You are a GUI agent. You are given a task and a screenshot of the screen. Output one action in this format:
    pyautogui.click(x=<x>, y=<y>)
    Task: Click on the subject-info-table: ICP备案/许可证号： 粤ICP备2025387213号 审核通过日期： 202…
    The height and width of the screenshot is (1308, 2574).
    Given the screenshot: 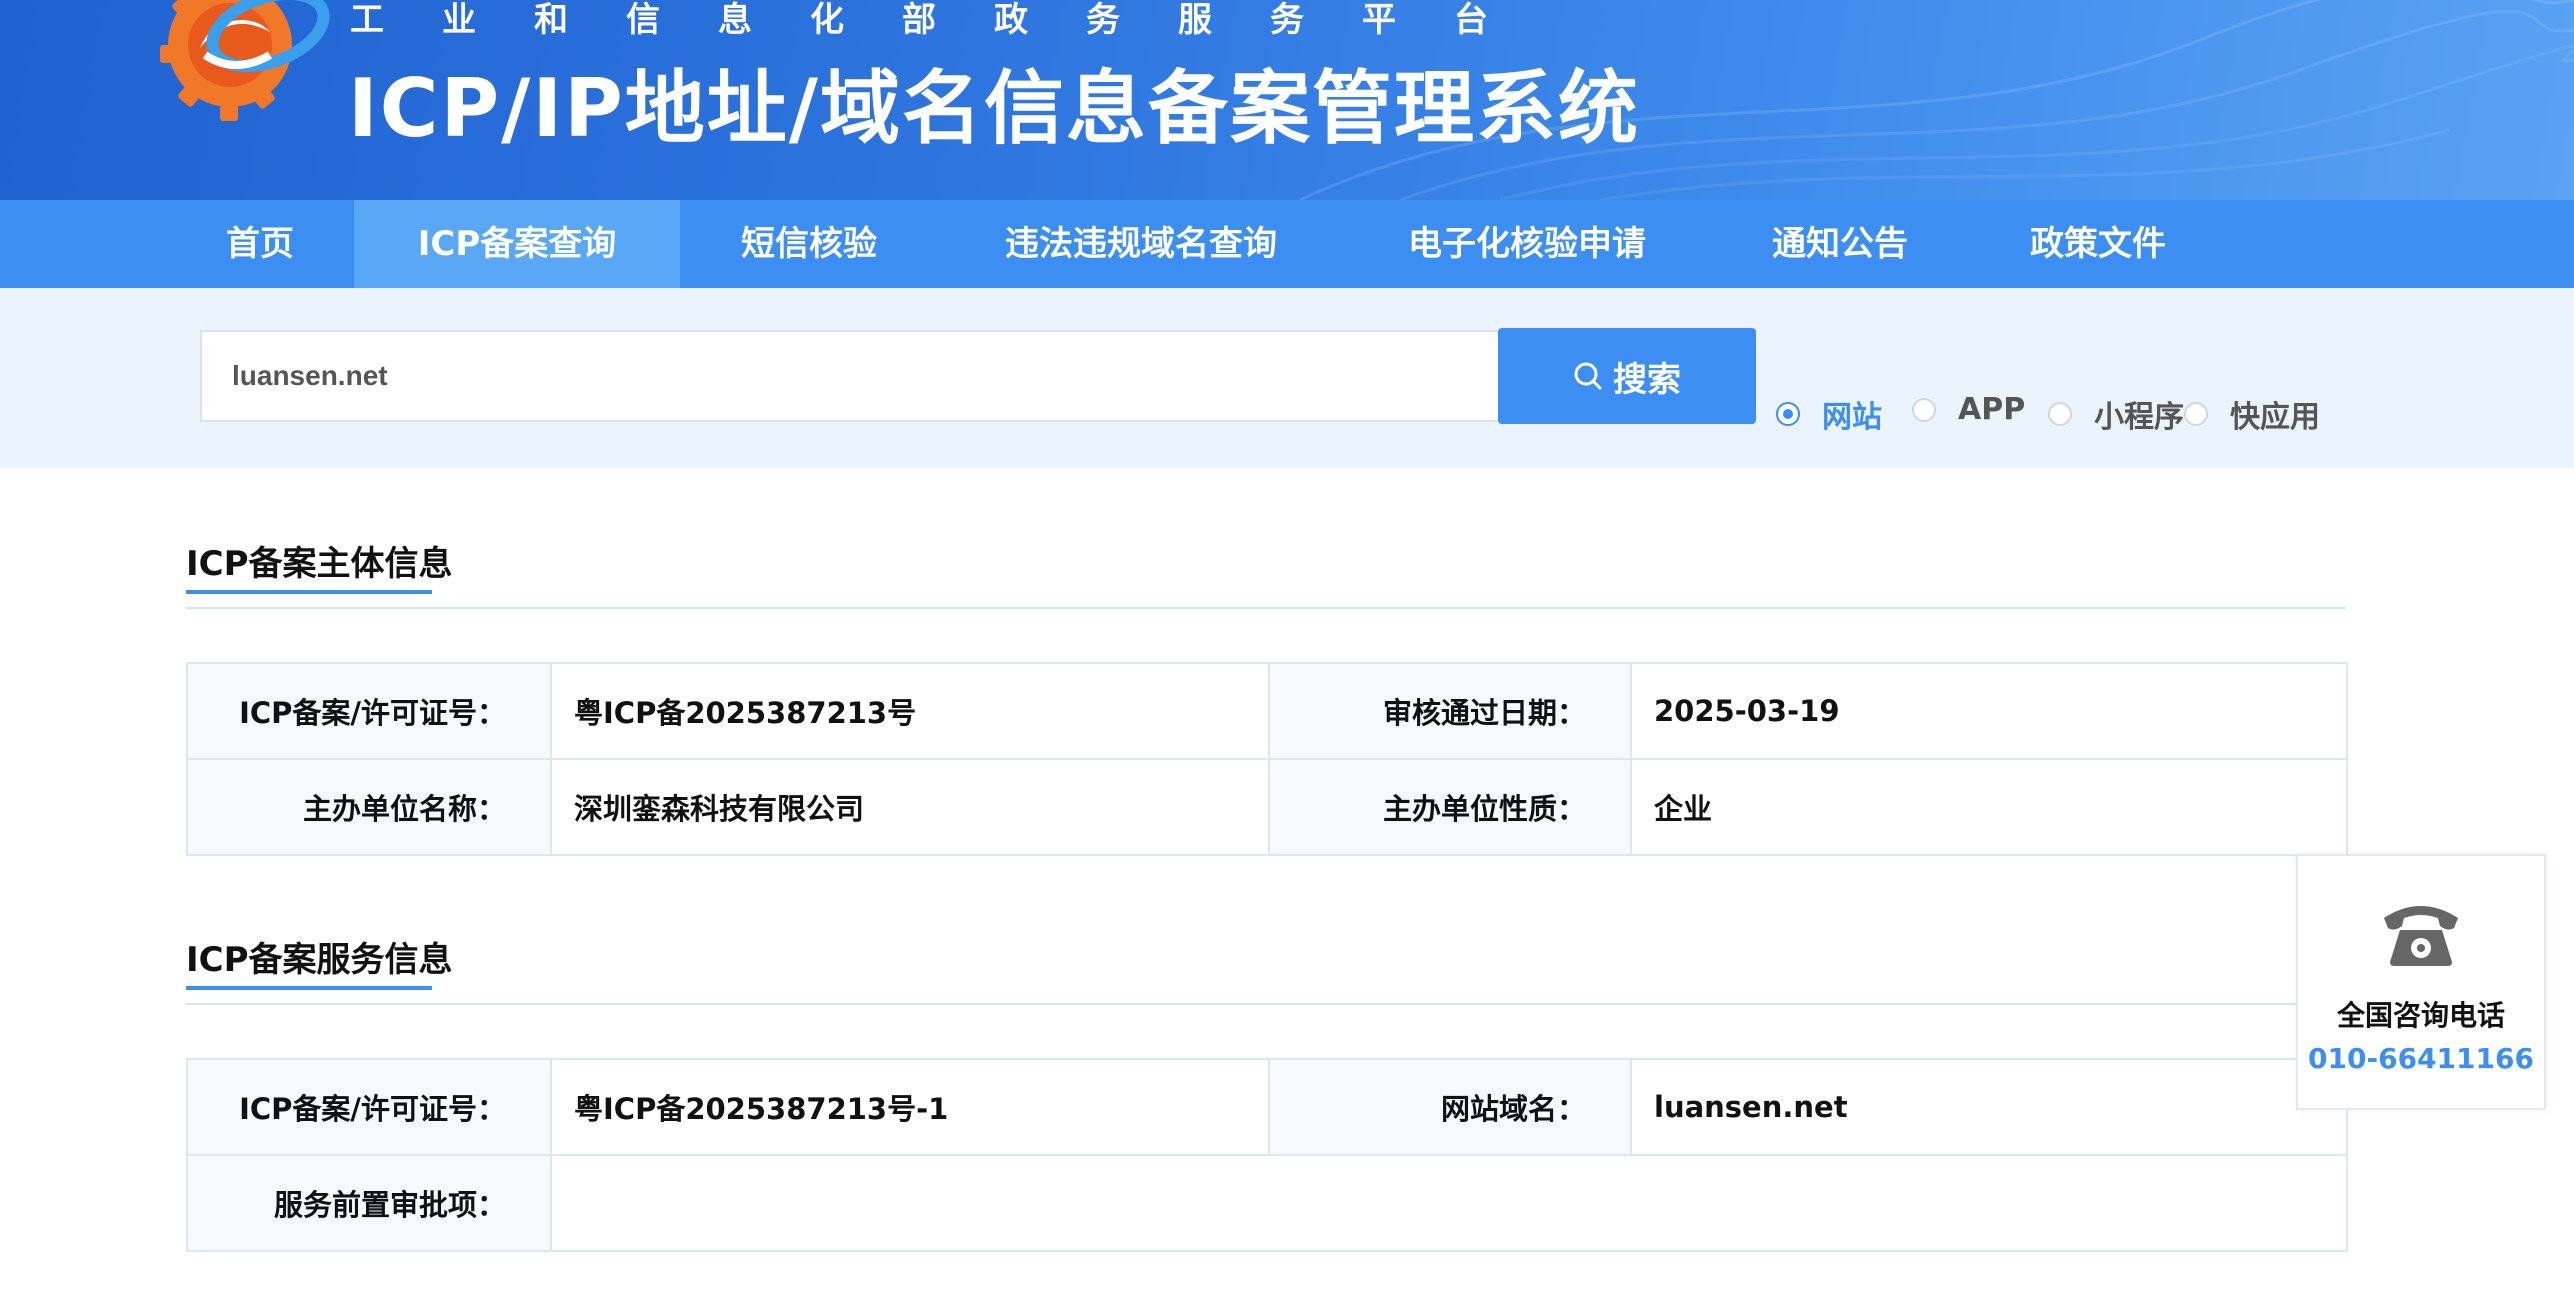 What is the action you would take?
    pyautogui.click(x=1267, y=759)
    